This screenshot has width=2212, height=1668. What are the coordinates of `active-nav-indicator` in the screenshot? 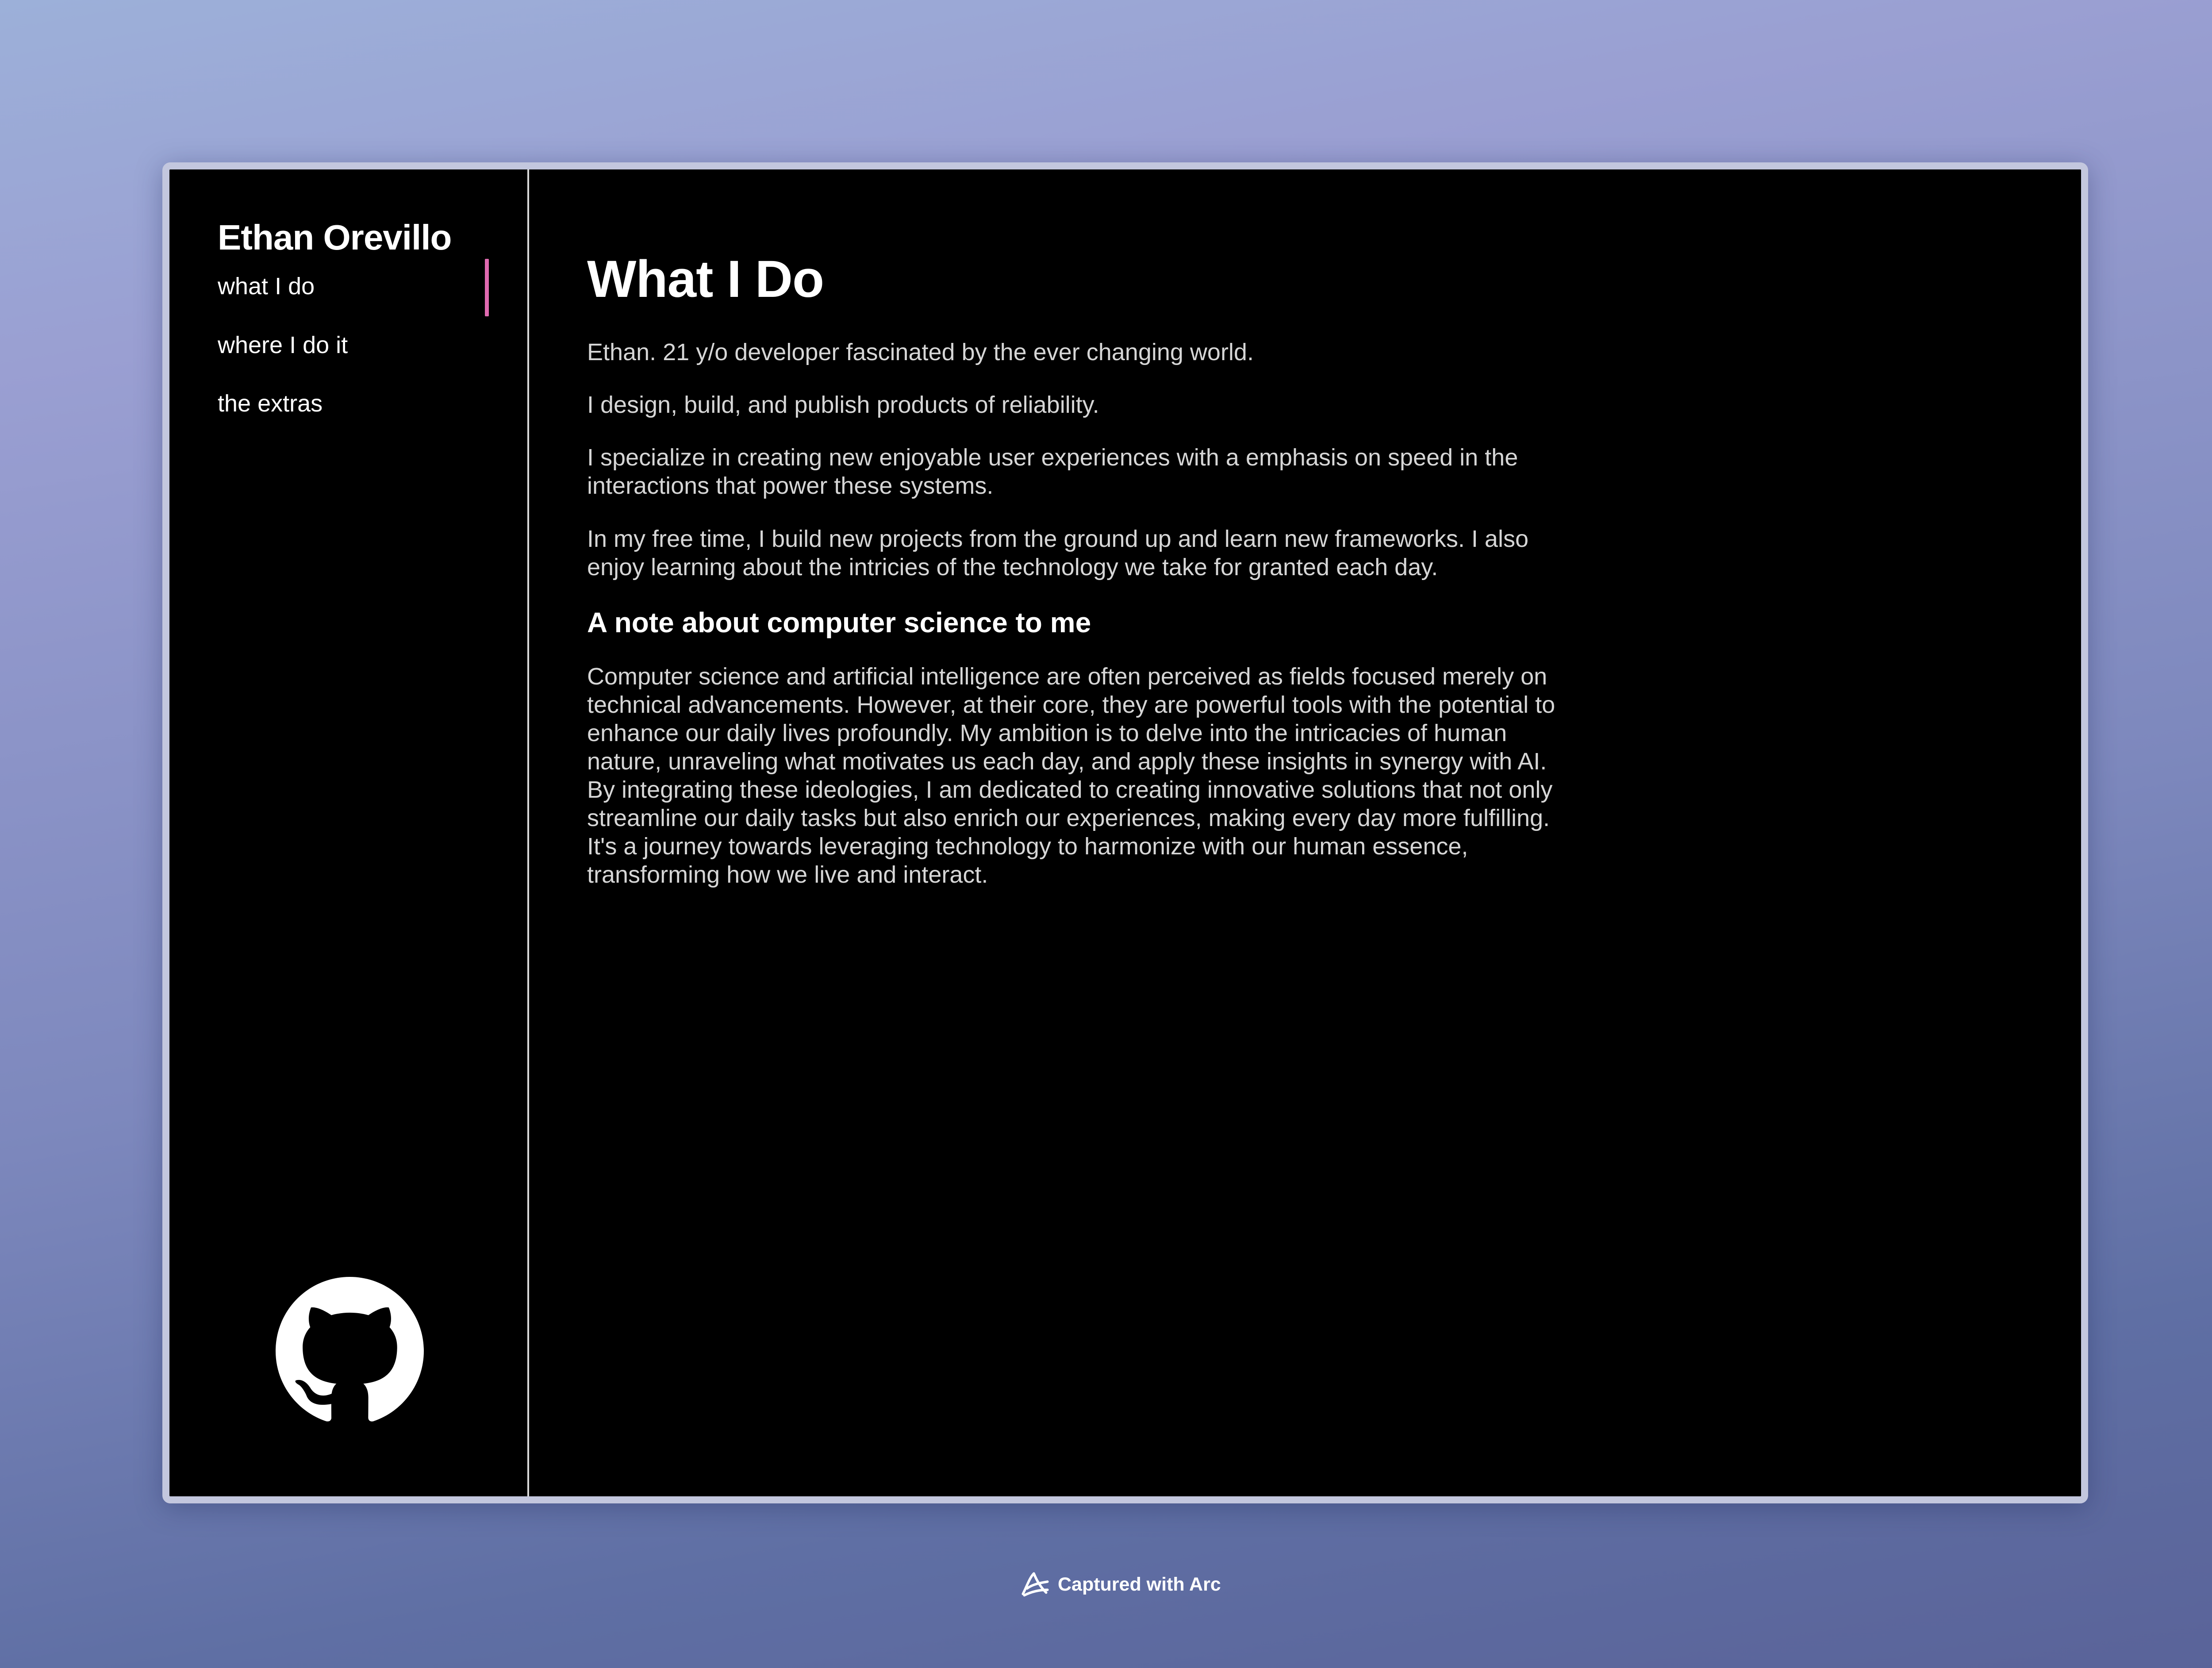 It's located at (487, 287).